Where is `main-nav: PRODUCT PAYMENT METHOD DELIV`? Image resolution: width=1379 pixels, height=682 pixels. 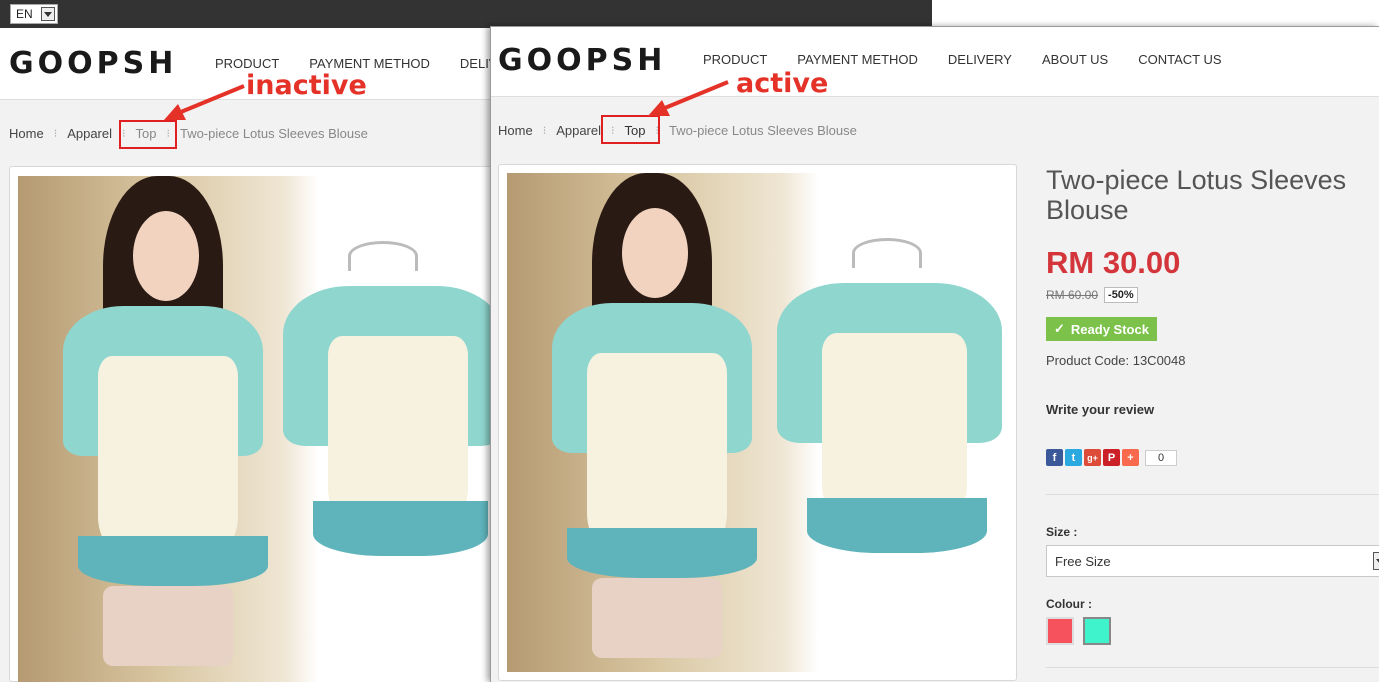
main-nav: PRODUCT PAYMENT METHOD DELIV is located at coordinates (356, 63).